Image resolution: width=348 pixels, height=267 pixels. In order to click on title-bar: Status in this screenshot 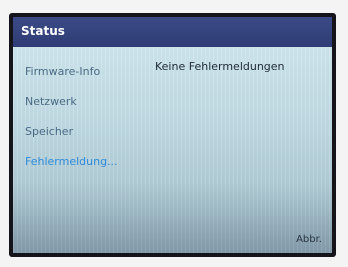, I will do `click(172, 32)`.